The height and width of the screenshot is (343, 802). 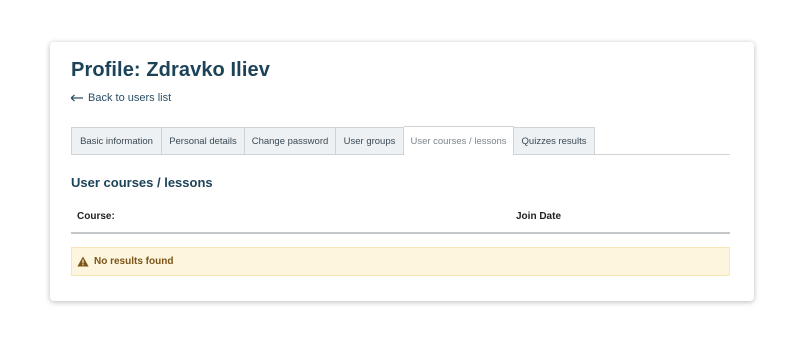 I want to click on tab-basic-information: Basic information, so click(x=116, y=140).